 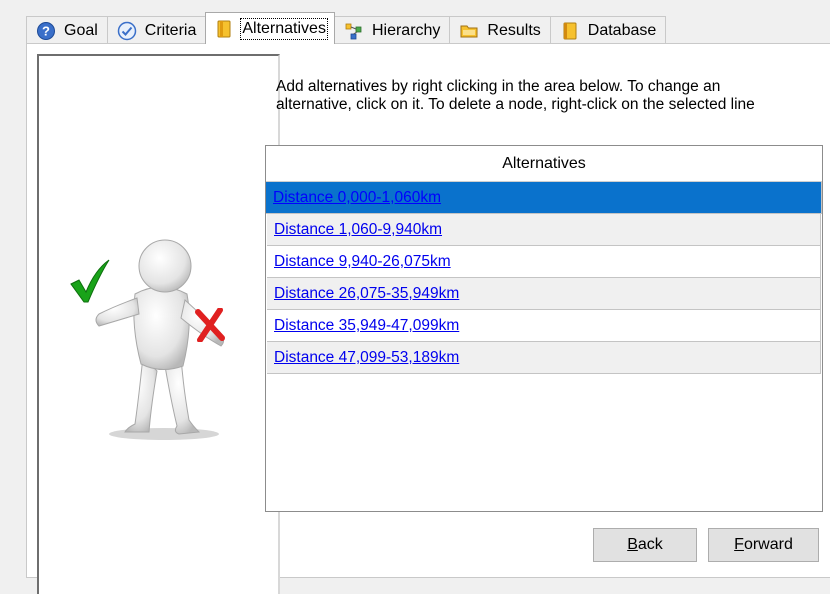 What do you see at coordinates (739, 544) in the screenshot?
I see `forward-button-mnemonic: F` at bounding box center [739, 544].